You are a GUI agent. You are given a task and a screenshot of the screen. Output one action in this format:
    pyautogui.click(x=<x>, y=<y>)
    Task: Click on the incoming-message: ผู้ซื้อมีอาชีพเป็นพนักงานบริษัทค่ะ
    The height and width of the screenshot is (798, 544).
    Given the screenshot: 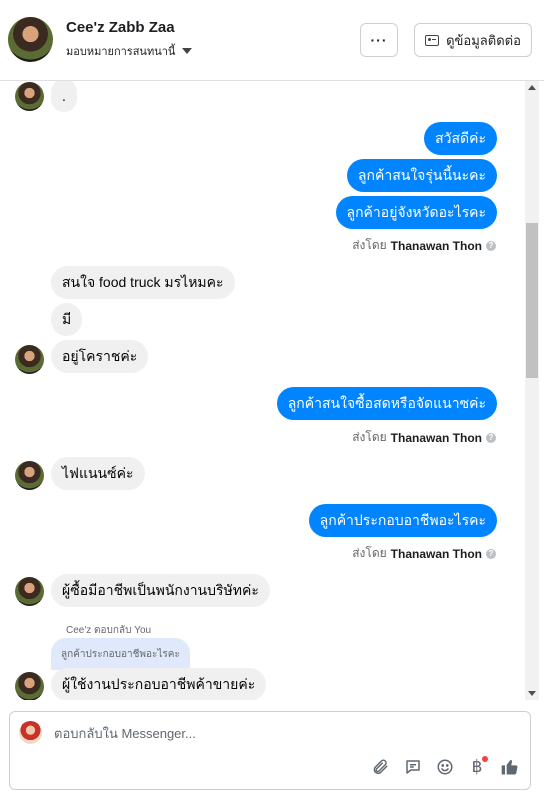 What is the action you would take?
    pyautogui.click(x=160, y=590)
    